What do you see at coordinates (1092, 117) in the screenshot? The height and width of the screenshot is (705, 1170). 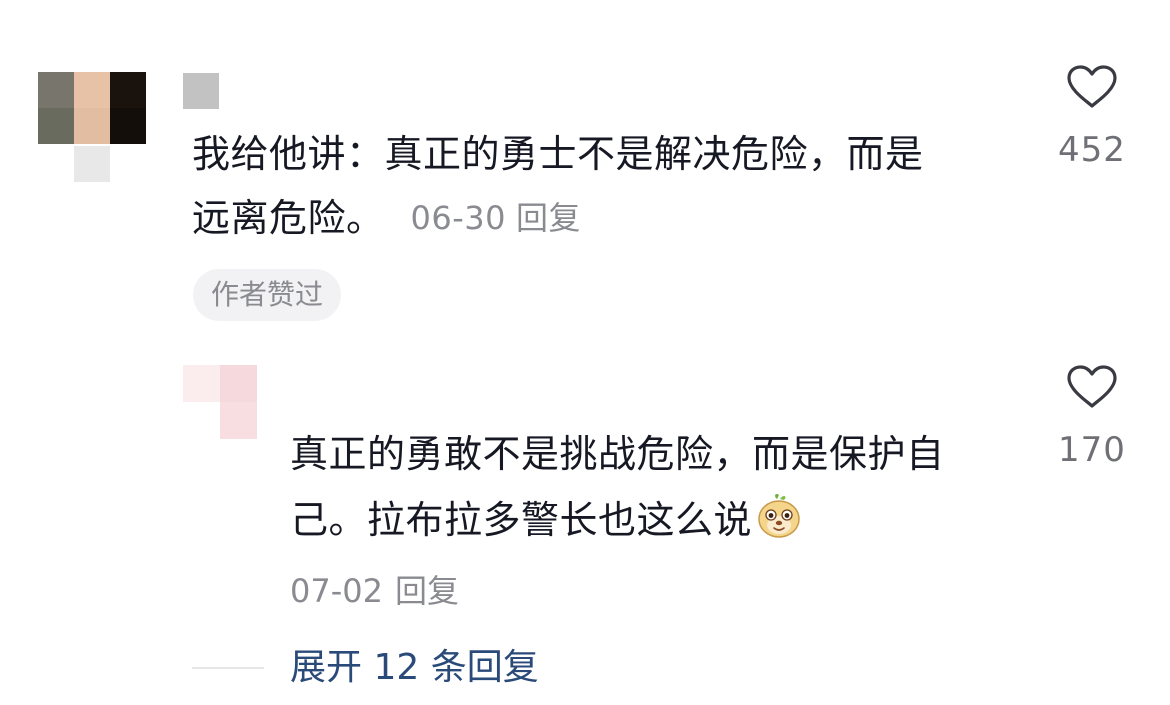 I see `like-control: 452` at bounding box center [1092, 117].